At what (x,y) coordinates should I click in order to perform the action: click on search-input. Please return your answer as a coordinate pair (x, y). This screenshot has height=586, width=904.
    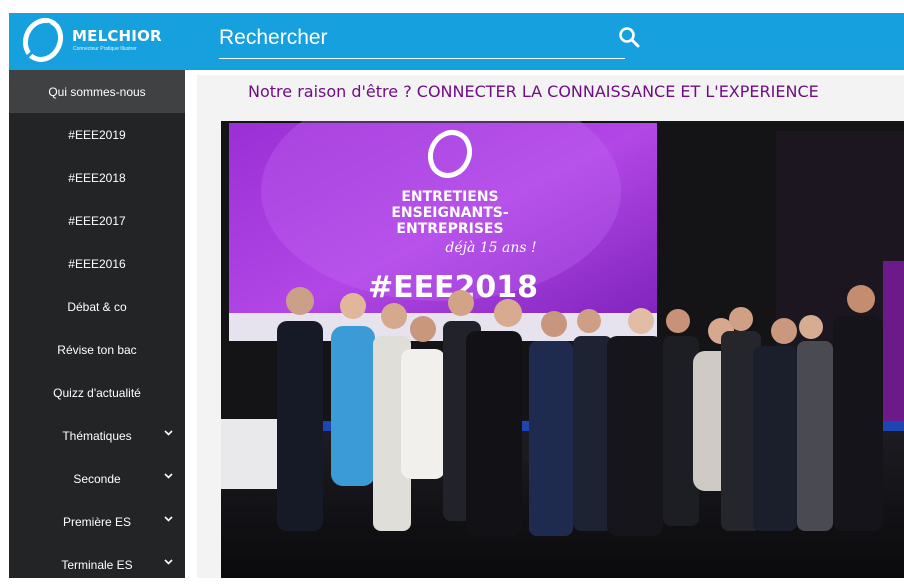
    Looking at the image, I should click on (404, 38).